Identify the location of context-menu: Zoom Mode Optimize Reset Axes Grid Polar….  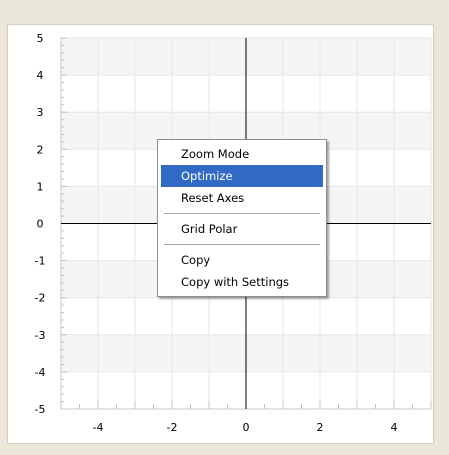
(242, 218).